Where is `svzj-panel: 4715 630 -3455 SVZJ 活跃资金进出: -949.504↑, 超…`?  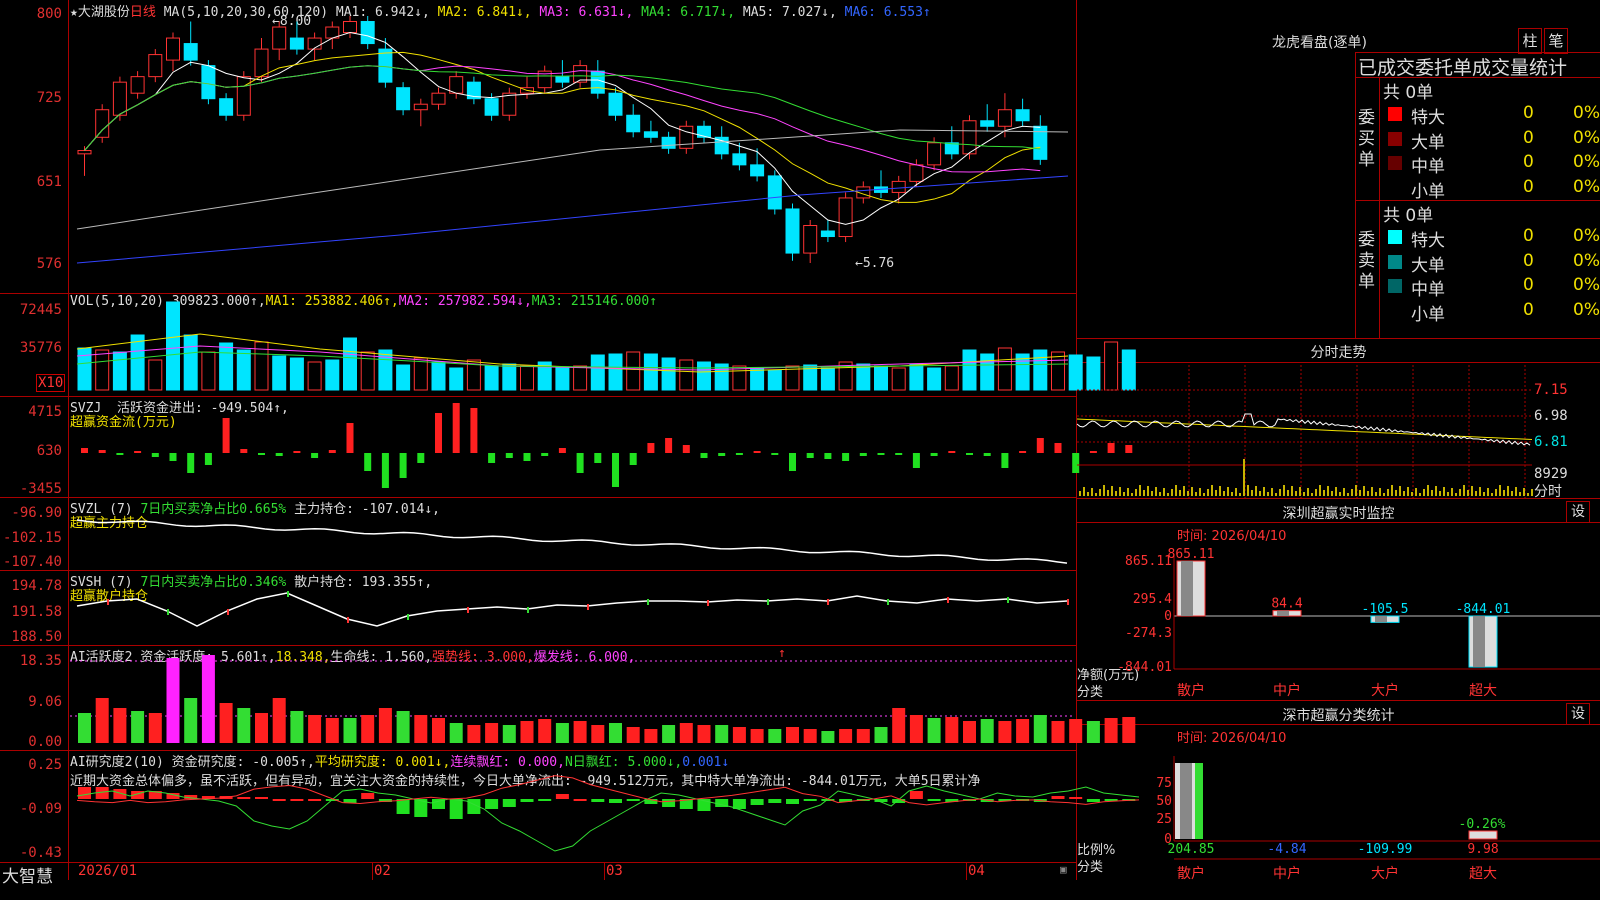
svzj-panel: 4715 630 -3455 SVZJ 活跃资金进出: -949.504↑, 超… is located at coordinates (566, 447).